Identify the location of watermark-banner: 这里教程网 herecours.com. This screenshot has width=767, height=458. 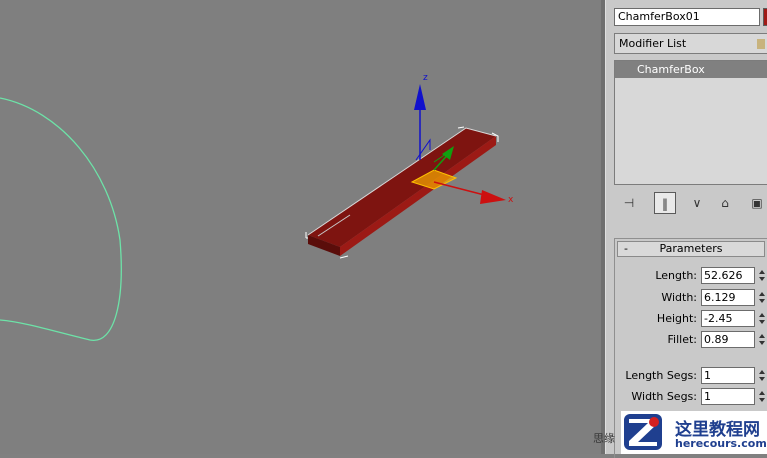
(694, 432).